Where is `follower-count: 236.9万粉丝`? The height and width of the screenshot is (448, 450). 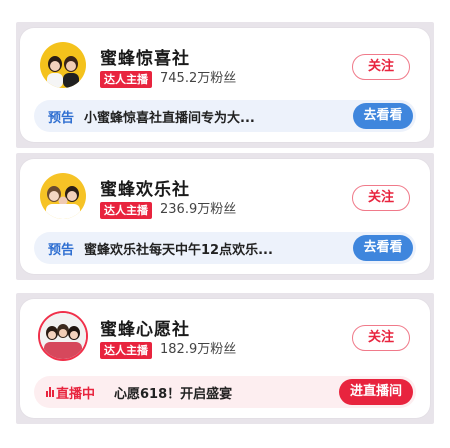
follower-count: 236.9万粉丝 is located at coordinates (198, 209).